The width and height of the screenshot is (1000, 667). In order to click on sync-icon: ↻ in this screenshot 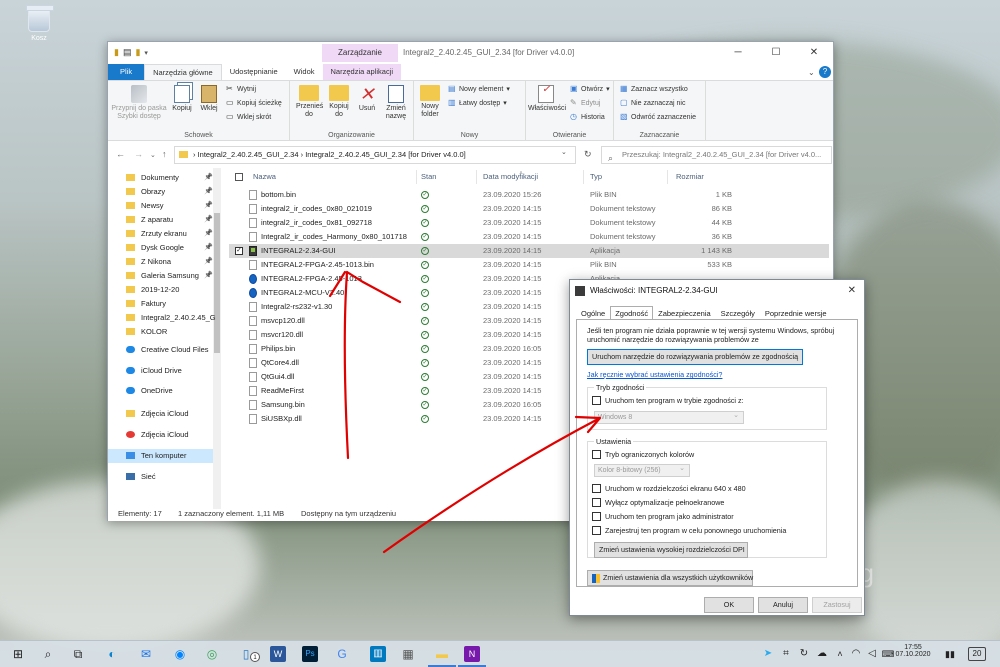, I will do `click(804, 654)`.